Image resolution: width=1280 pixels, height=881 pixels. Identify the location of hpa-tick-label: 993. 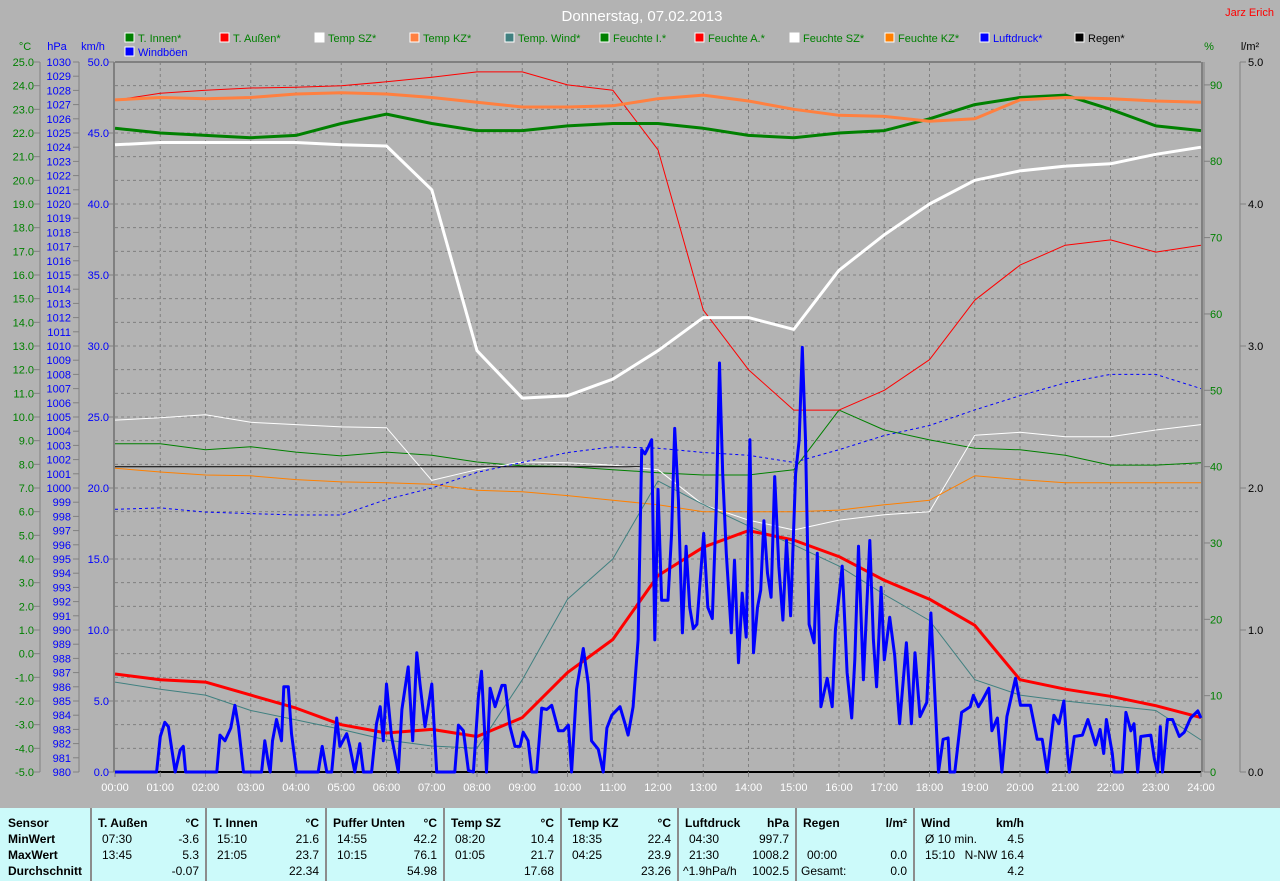
(62, 588).